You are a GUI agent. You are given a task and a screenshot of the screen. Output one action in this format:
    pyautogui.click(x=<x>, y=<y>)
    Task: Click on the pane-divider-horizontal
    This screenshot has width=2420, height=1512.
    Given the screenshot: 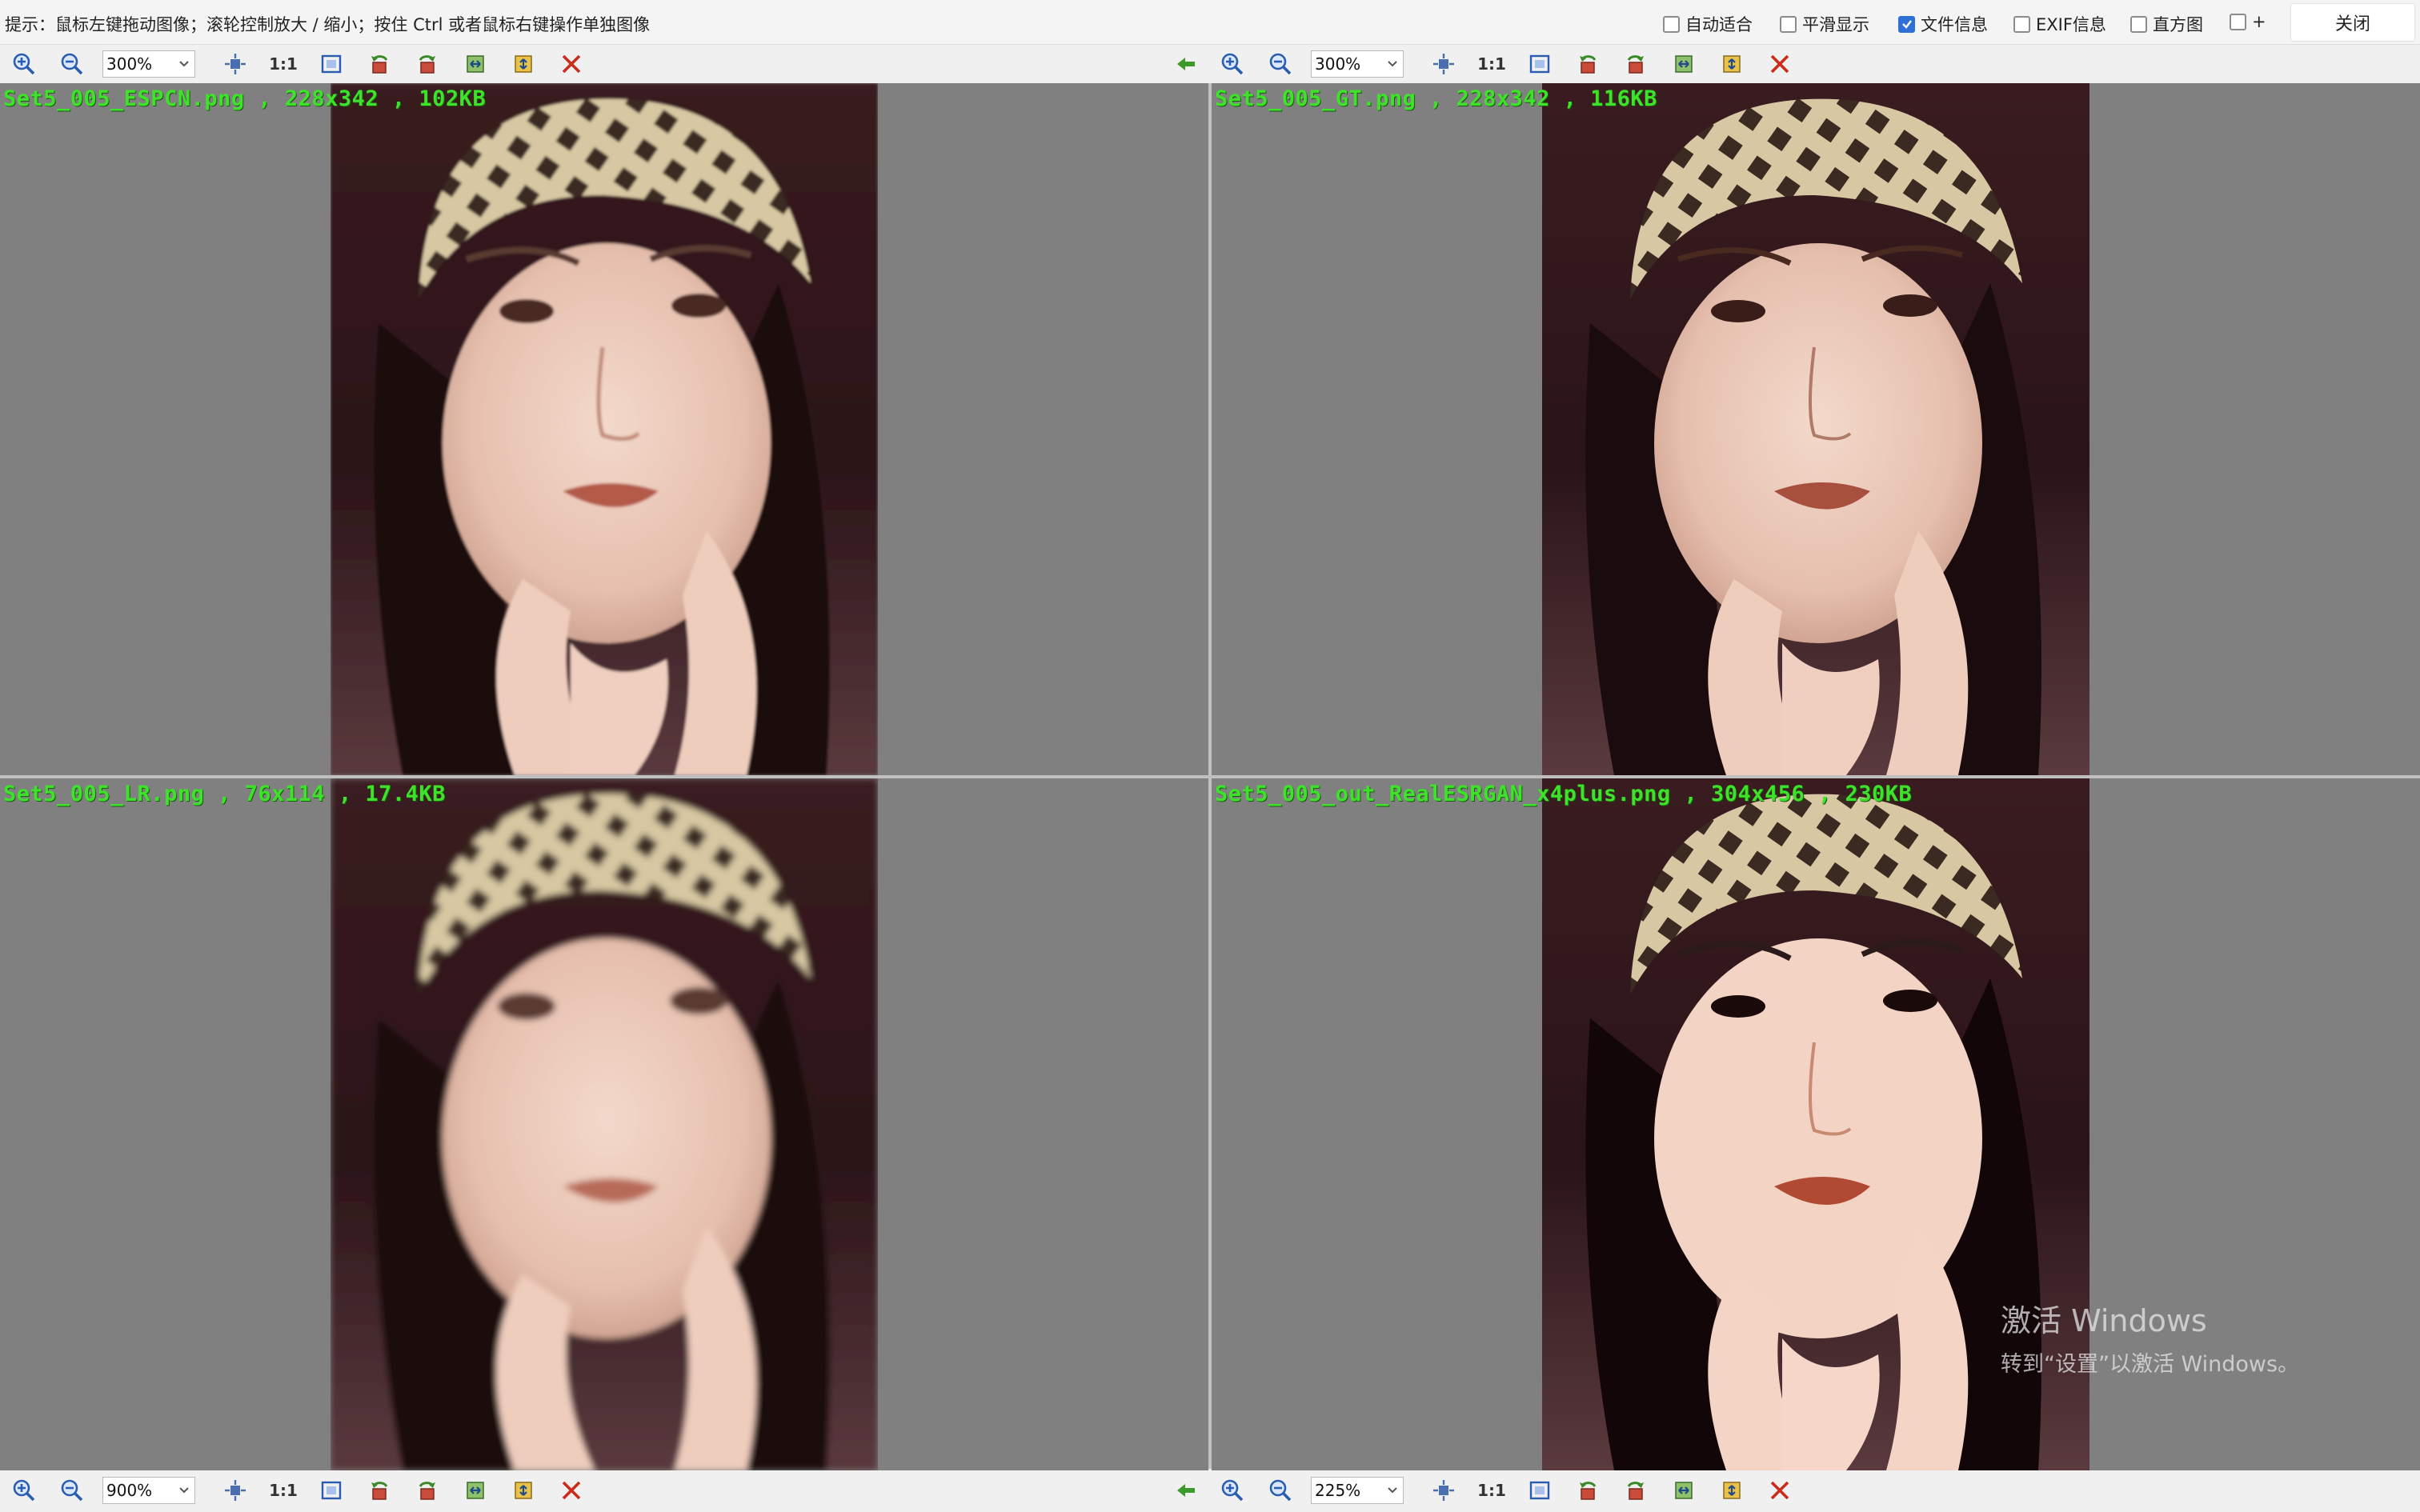 What is the action you would take?
    pyautogui.click(x=1210, y=776)
    